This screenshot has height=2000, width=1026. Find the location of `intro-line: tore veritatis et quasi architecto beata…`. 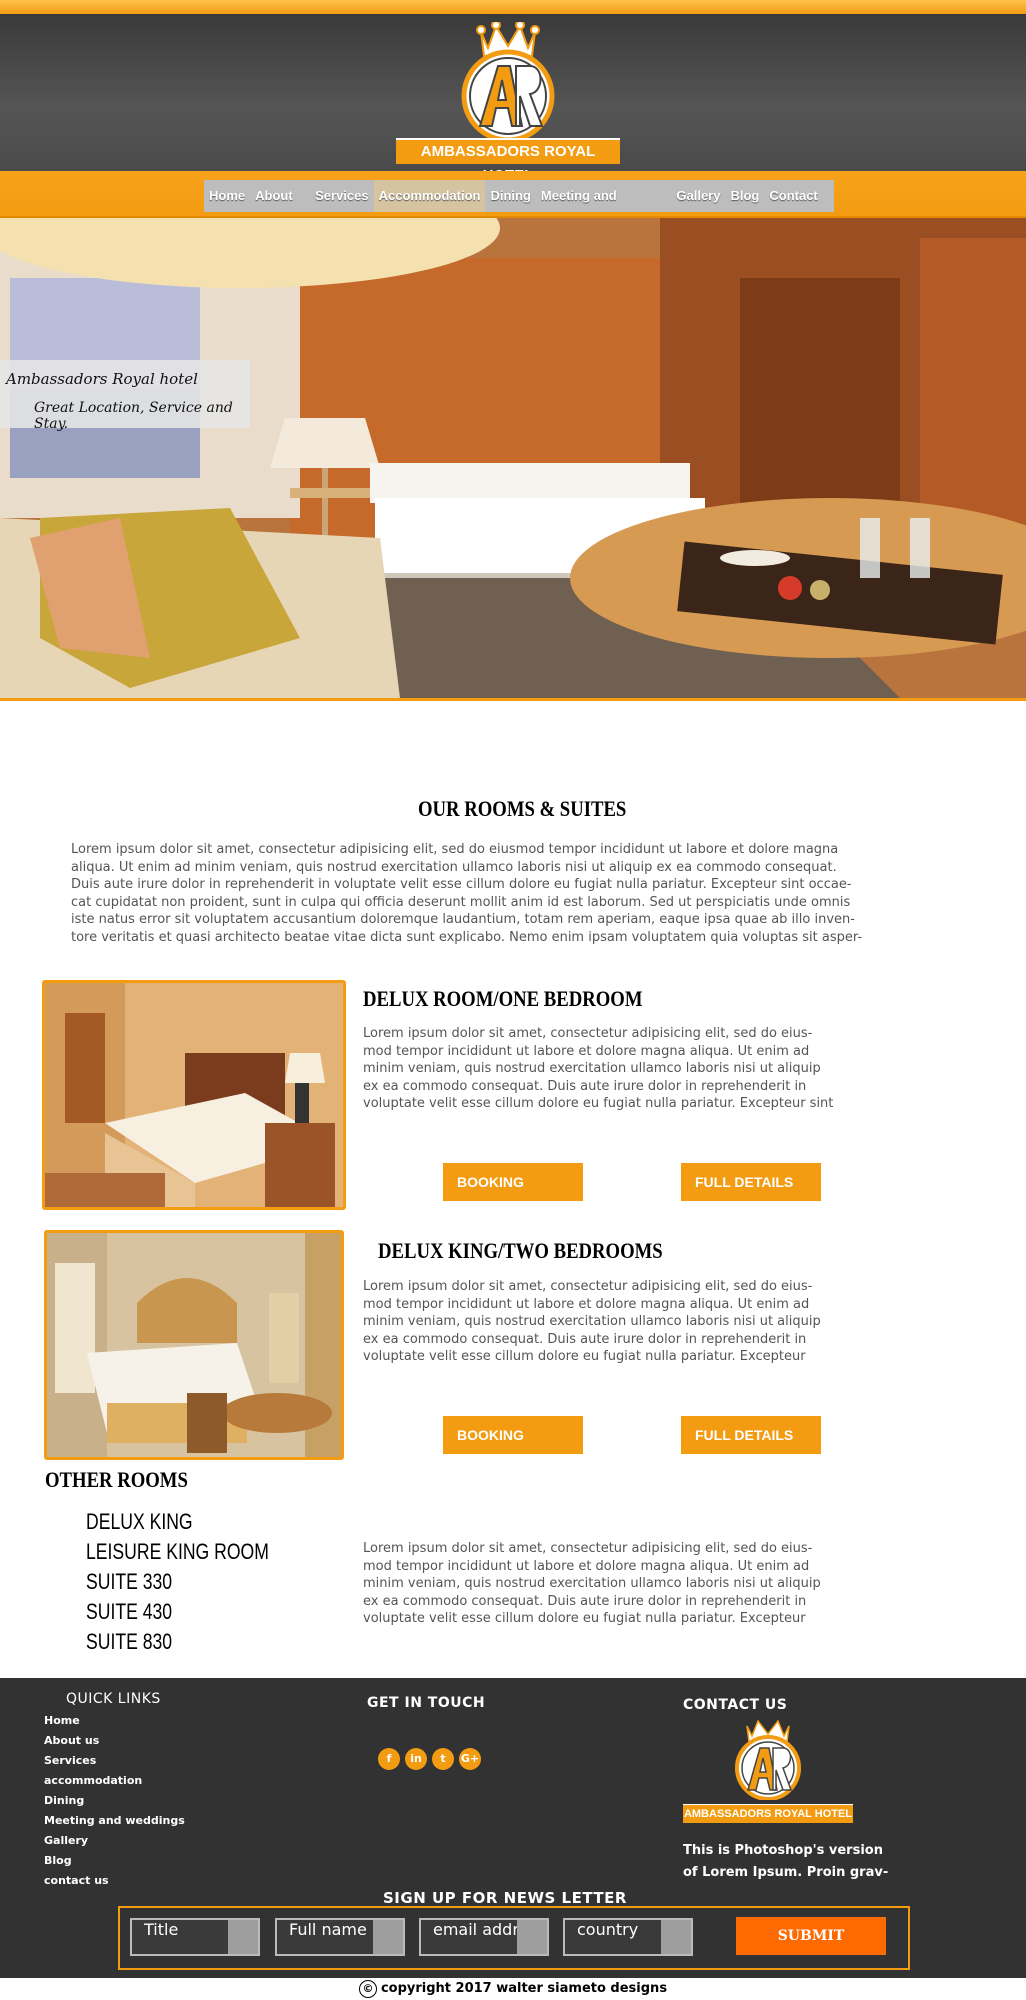

intro-line: tore veritatis et quasi architecto beata… is located at coordinates (467, 937).